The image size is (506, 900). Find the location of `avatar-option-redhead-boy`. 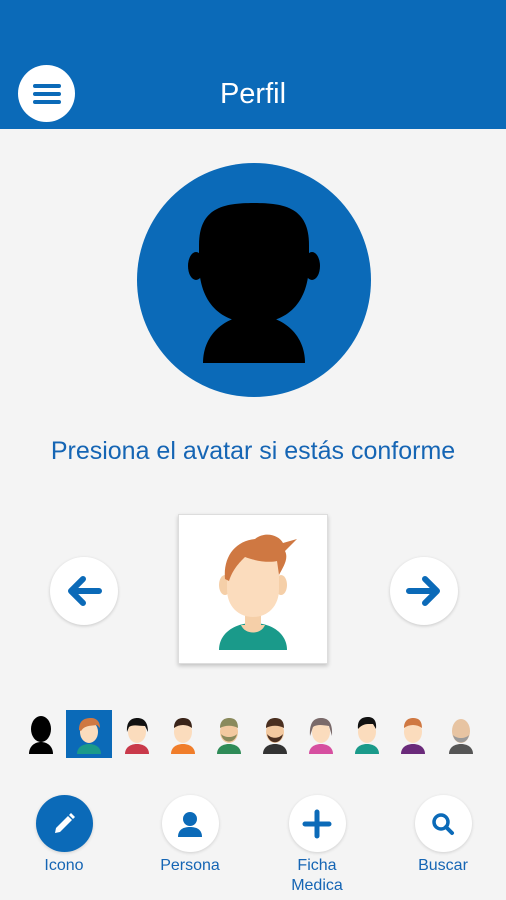

avatar-option-redhead-boy is located at coordinates (89, 734).